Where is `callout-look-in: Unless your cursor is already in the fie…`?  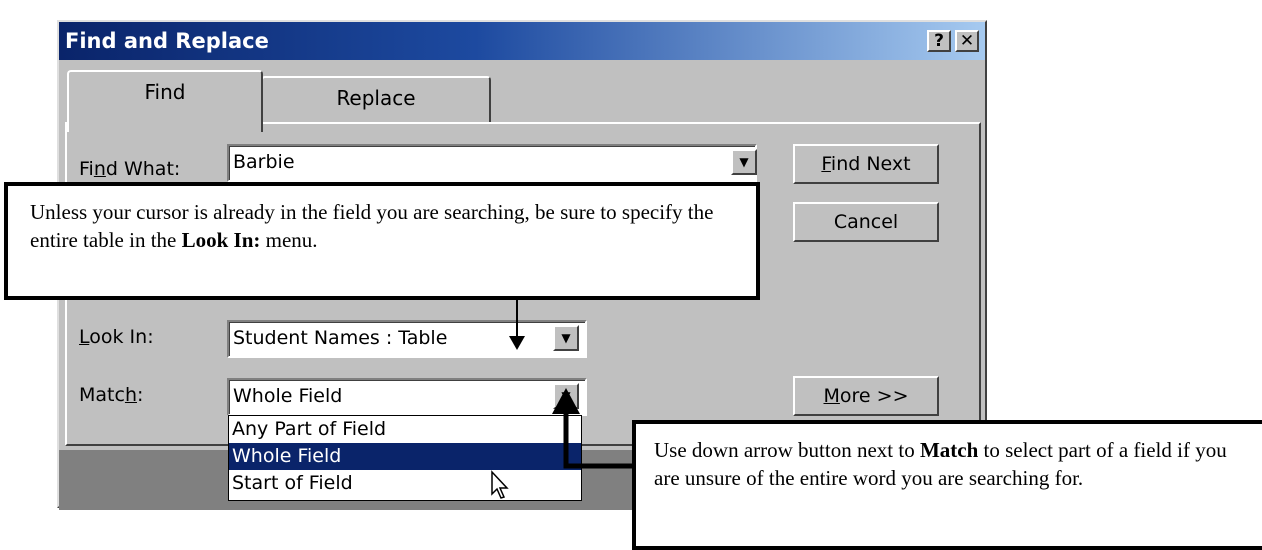 callout-look-in: Unless your cursor is already in the fie… is located at coordinates (382, 241).